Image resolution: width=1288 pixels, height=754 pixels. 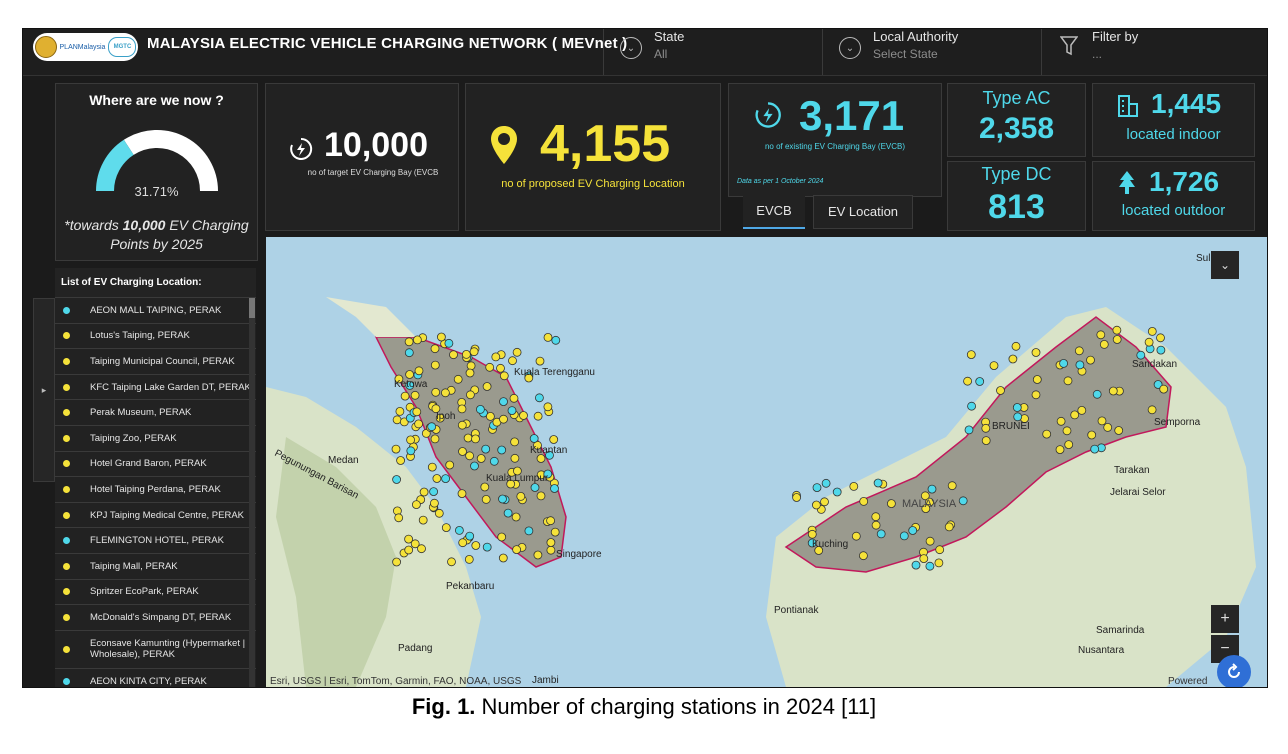 I want to click on list-item: Hotel Taiping Perdana, PERAK, so click(x=155, y=490).